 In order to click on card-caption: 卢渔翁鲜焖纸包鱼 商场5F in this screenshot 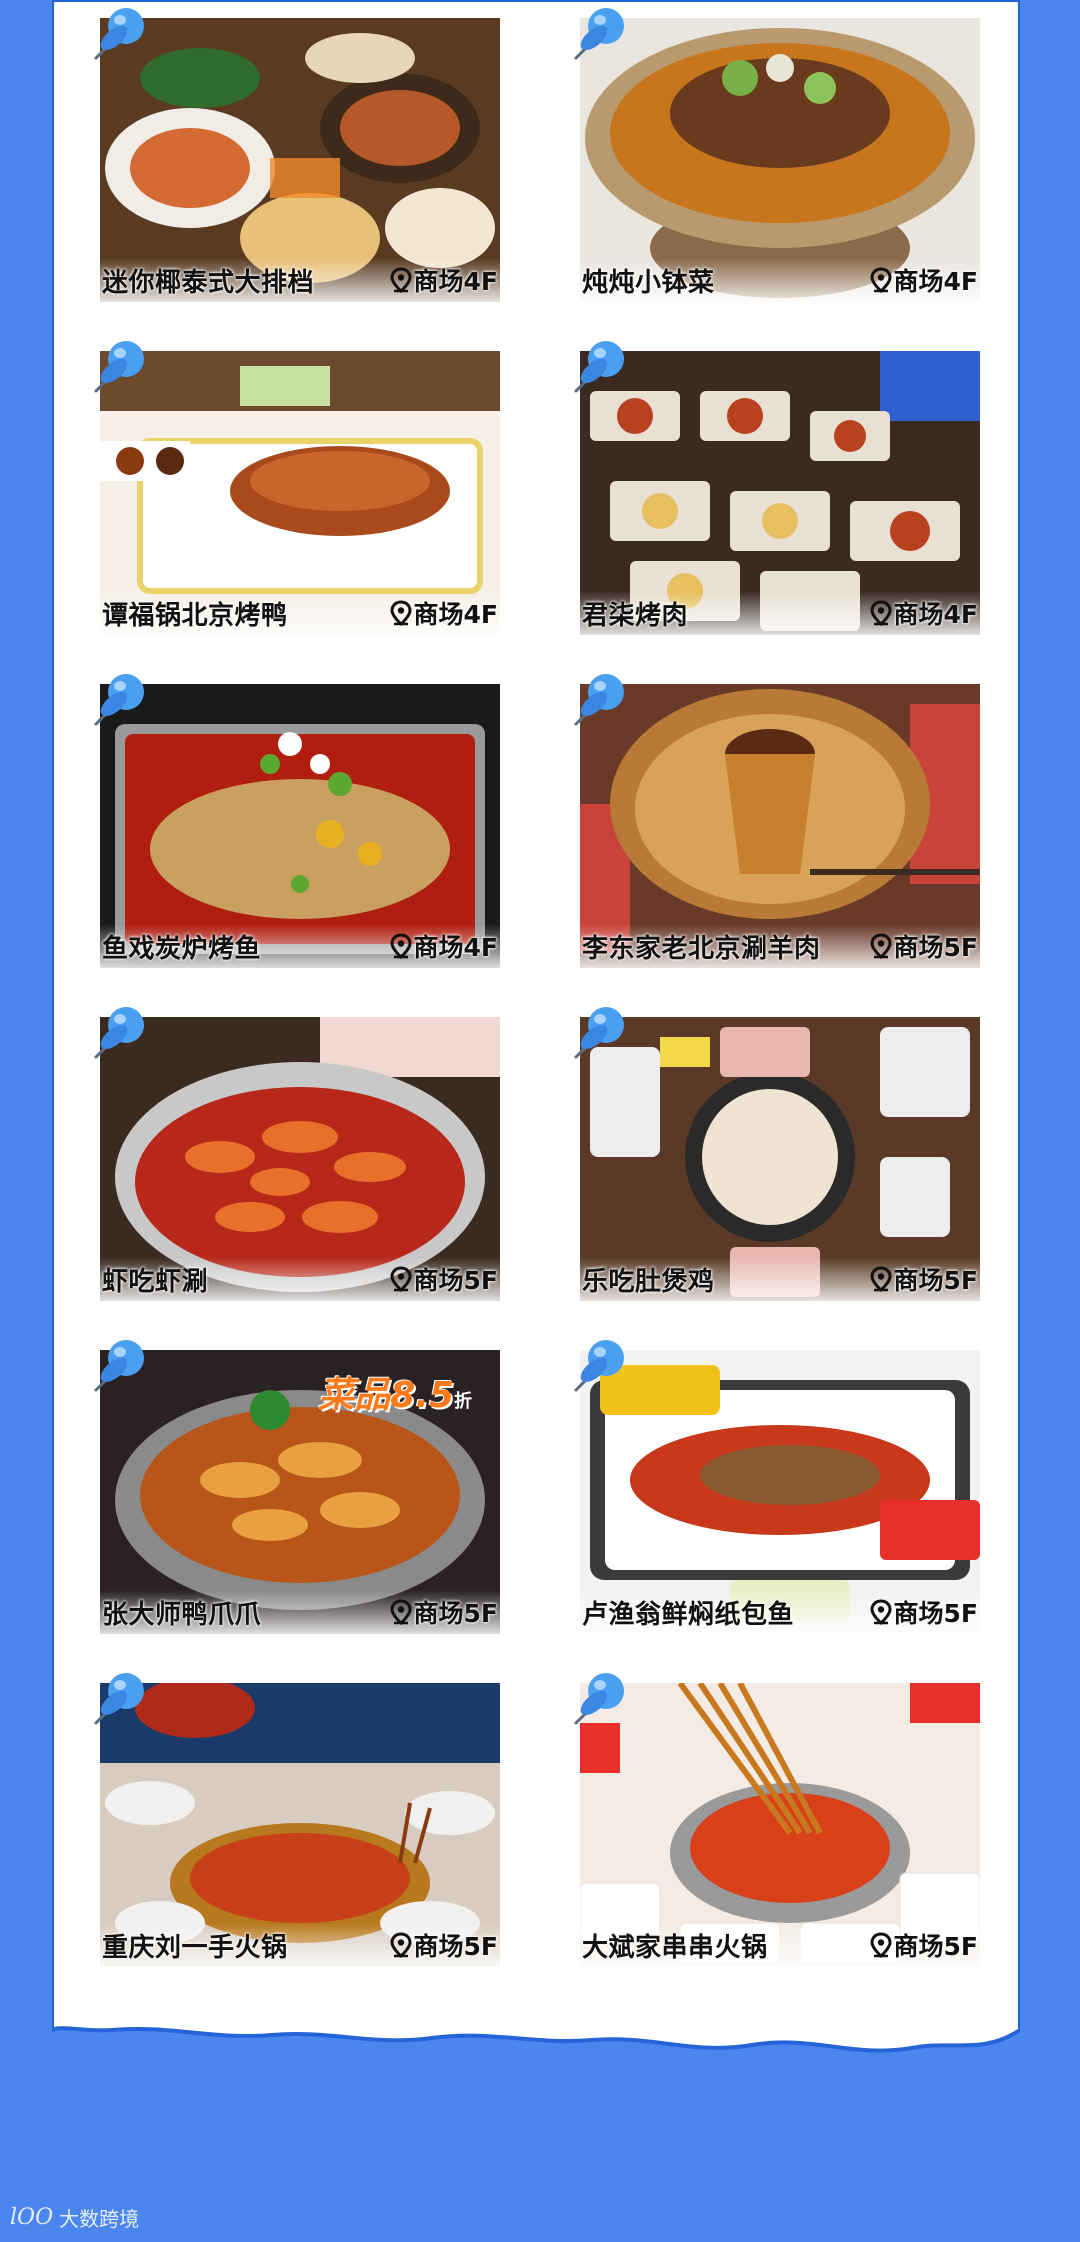, I will do `click(780, 1612)`.